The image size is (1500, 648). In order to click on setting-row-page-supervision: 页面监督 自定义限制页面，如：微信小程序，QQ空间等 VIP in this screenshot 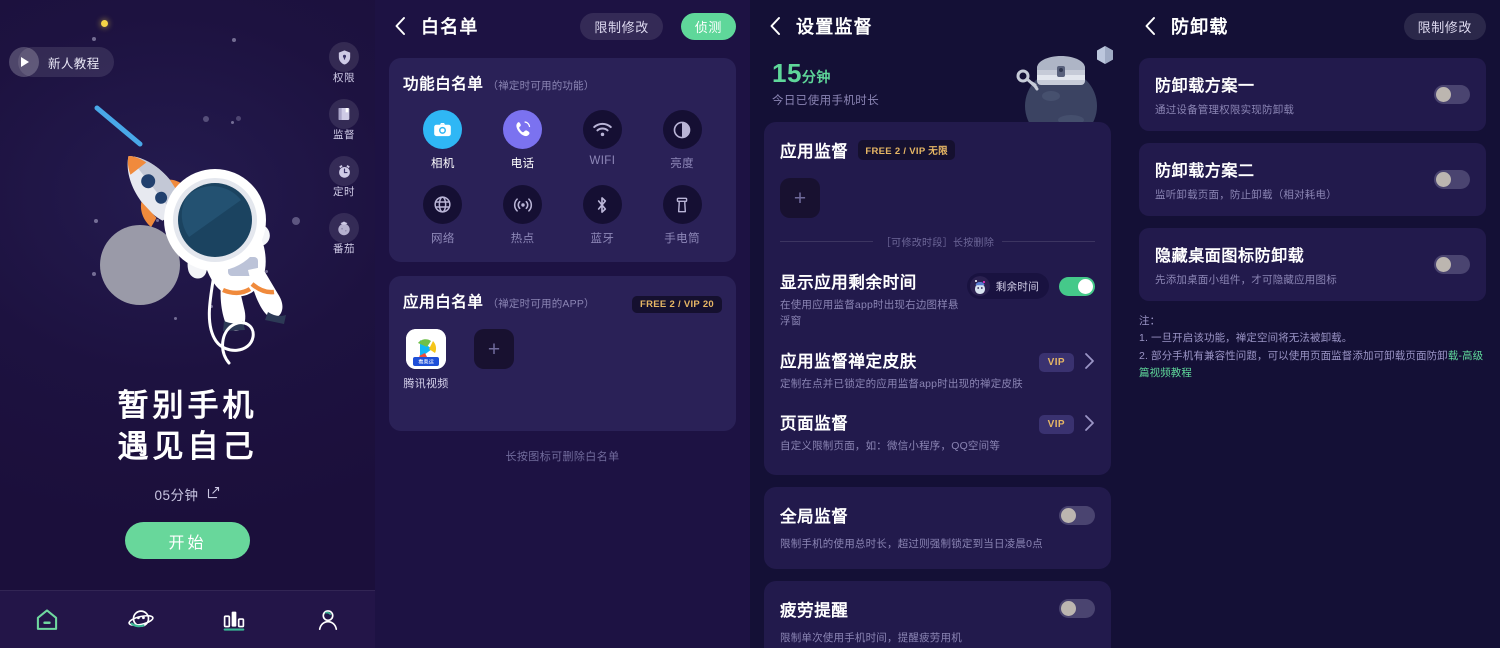, I will do `click(937, 426)`.